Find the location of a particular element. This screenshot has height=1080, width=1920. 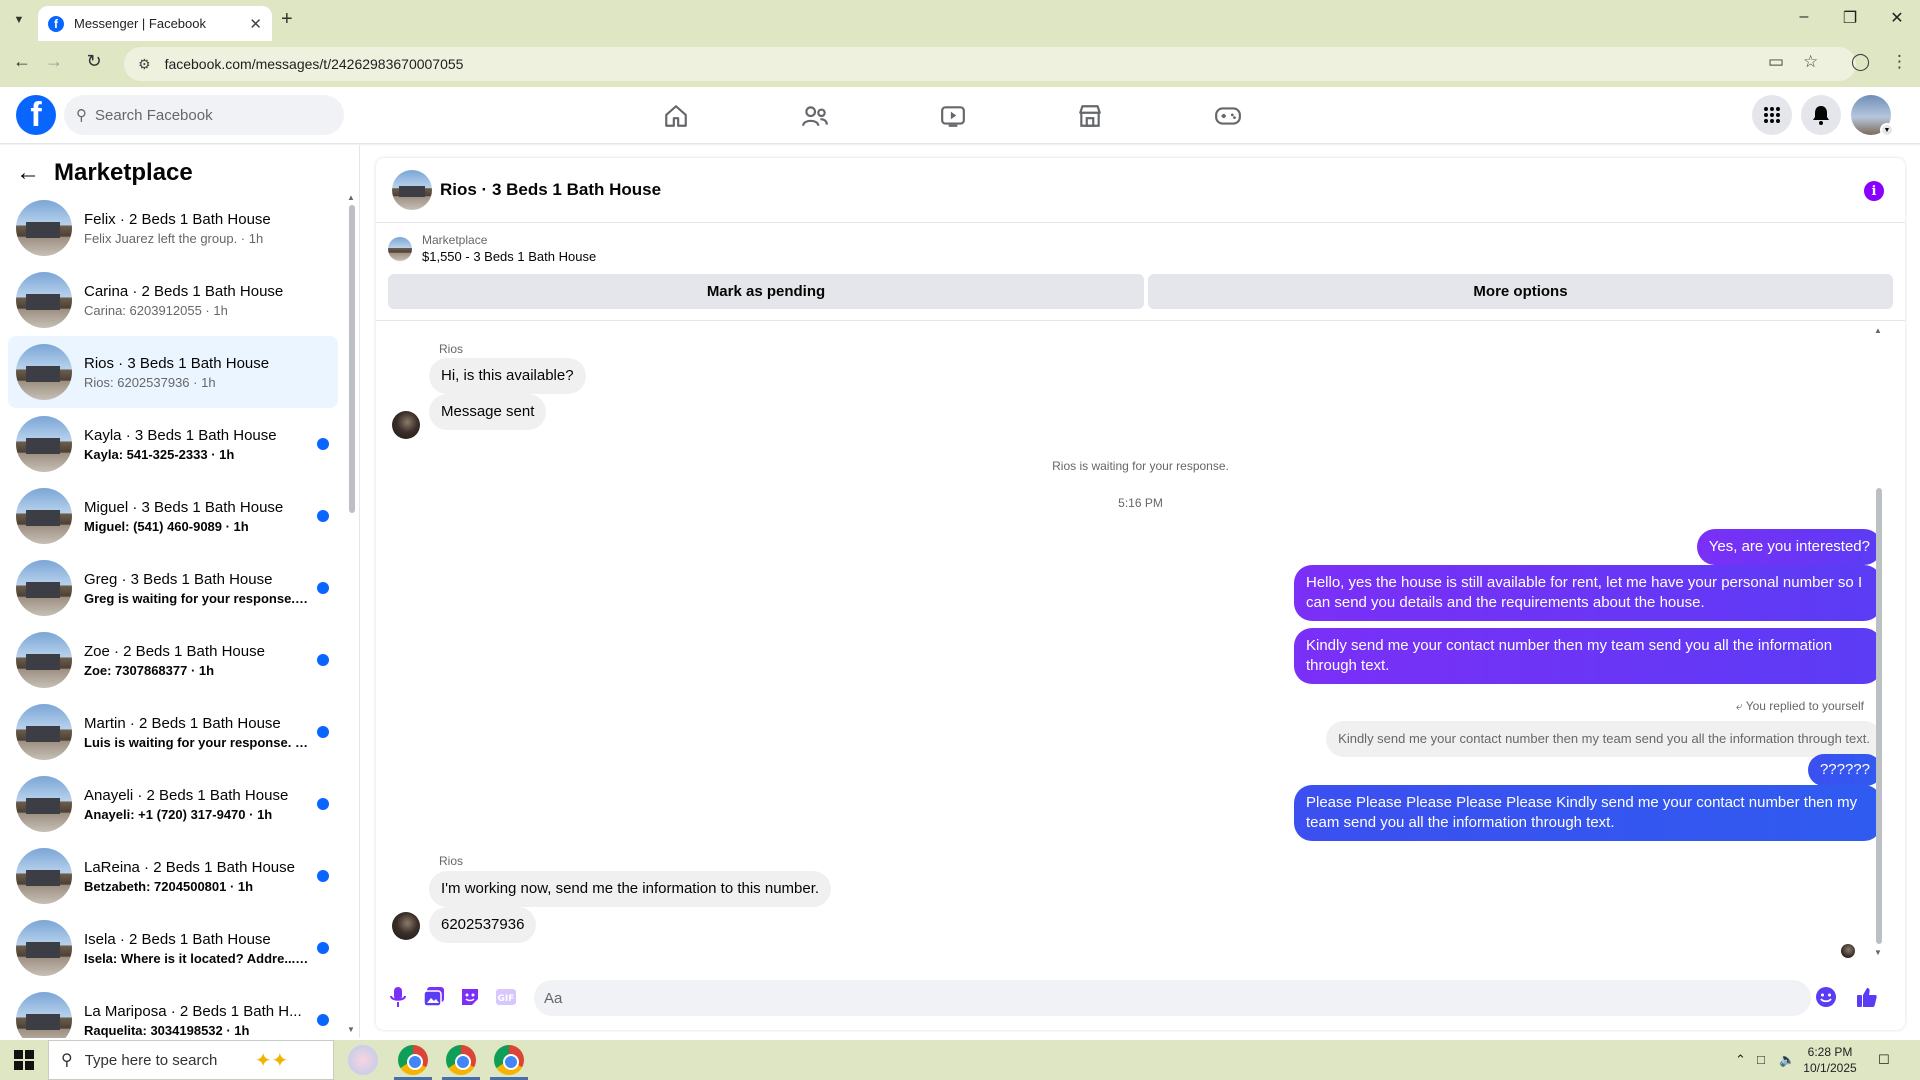

windows-start-icon is located at coordinates (24, 1060).